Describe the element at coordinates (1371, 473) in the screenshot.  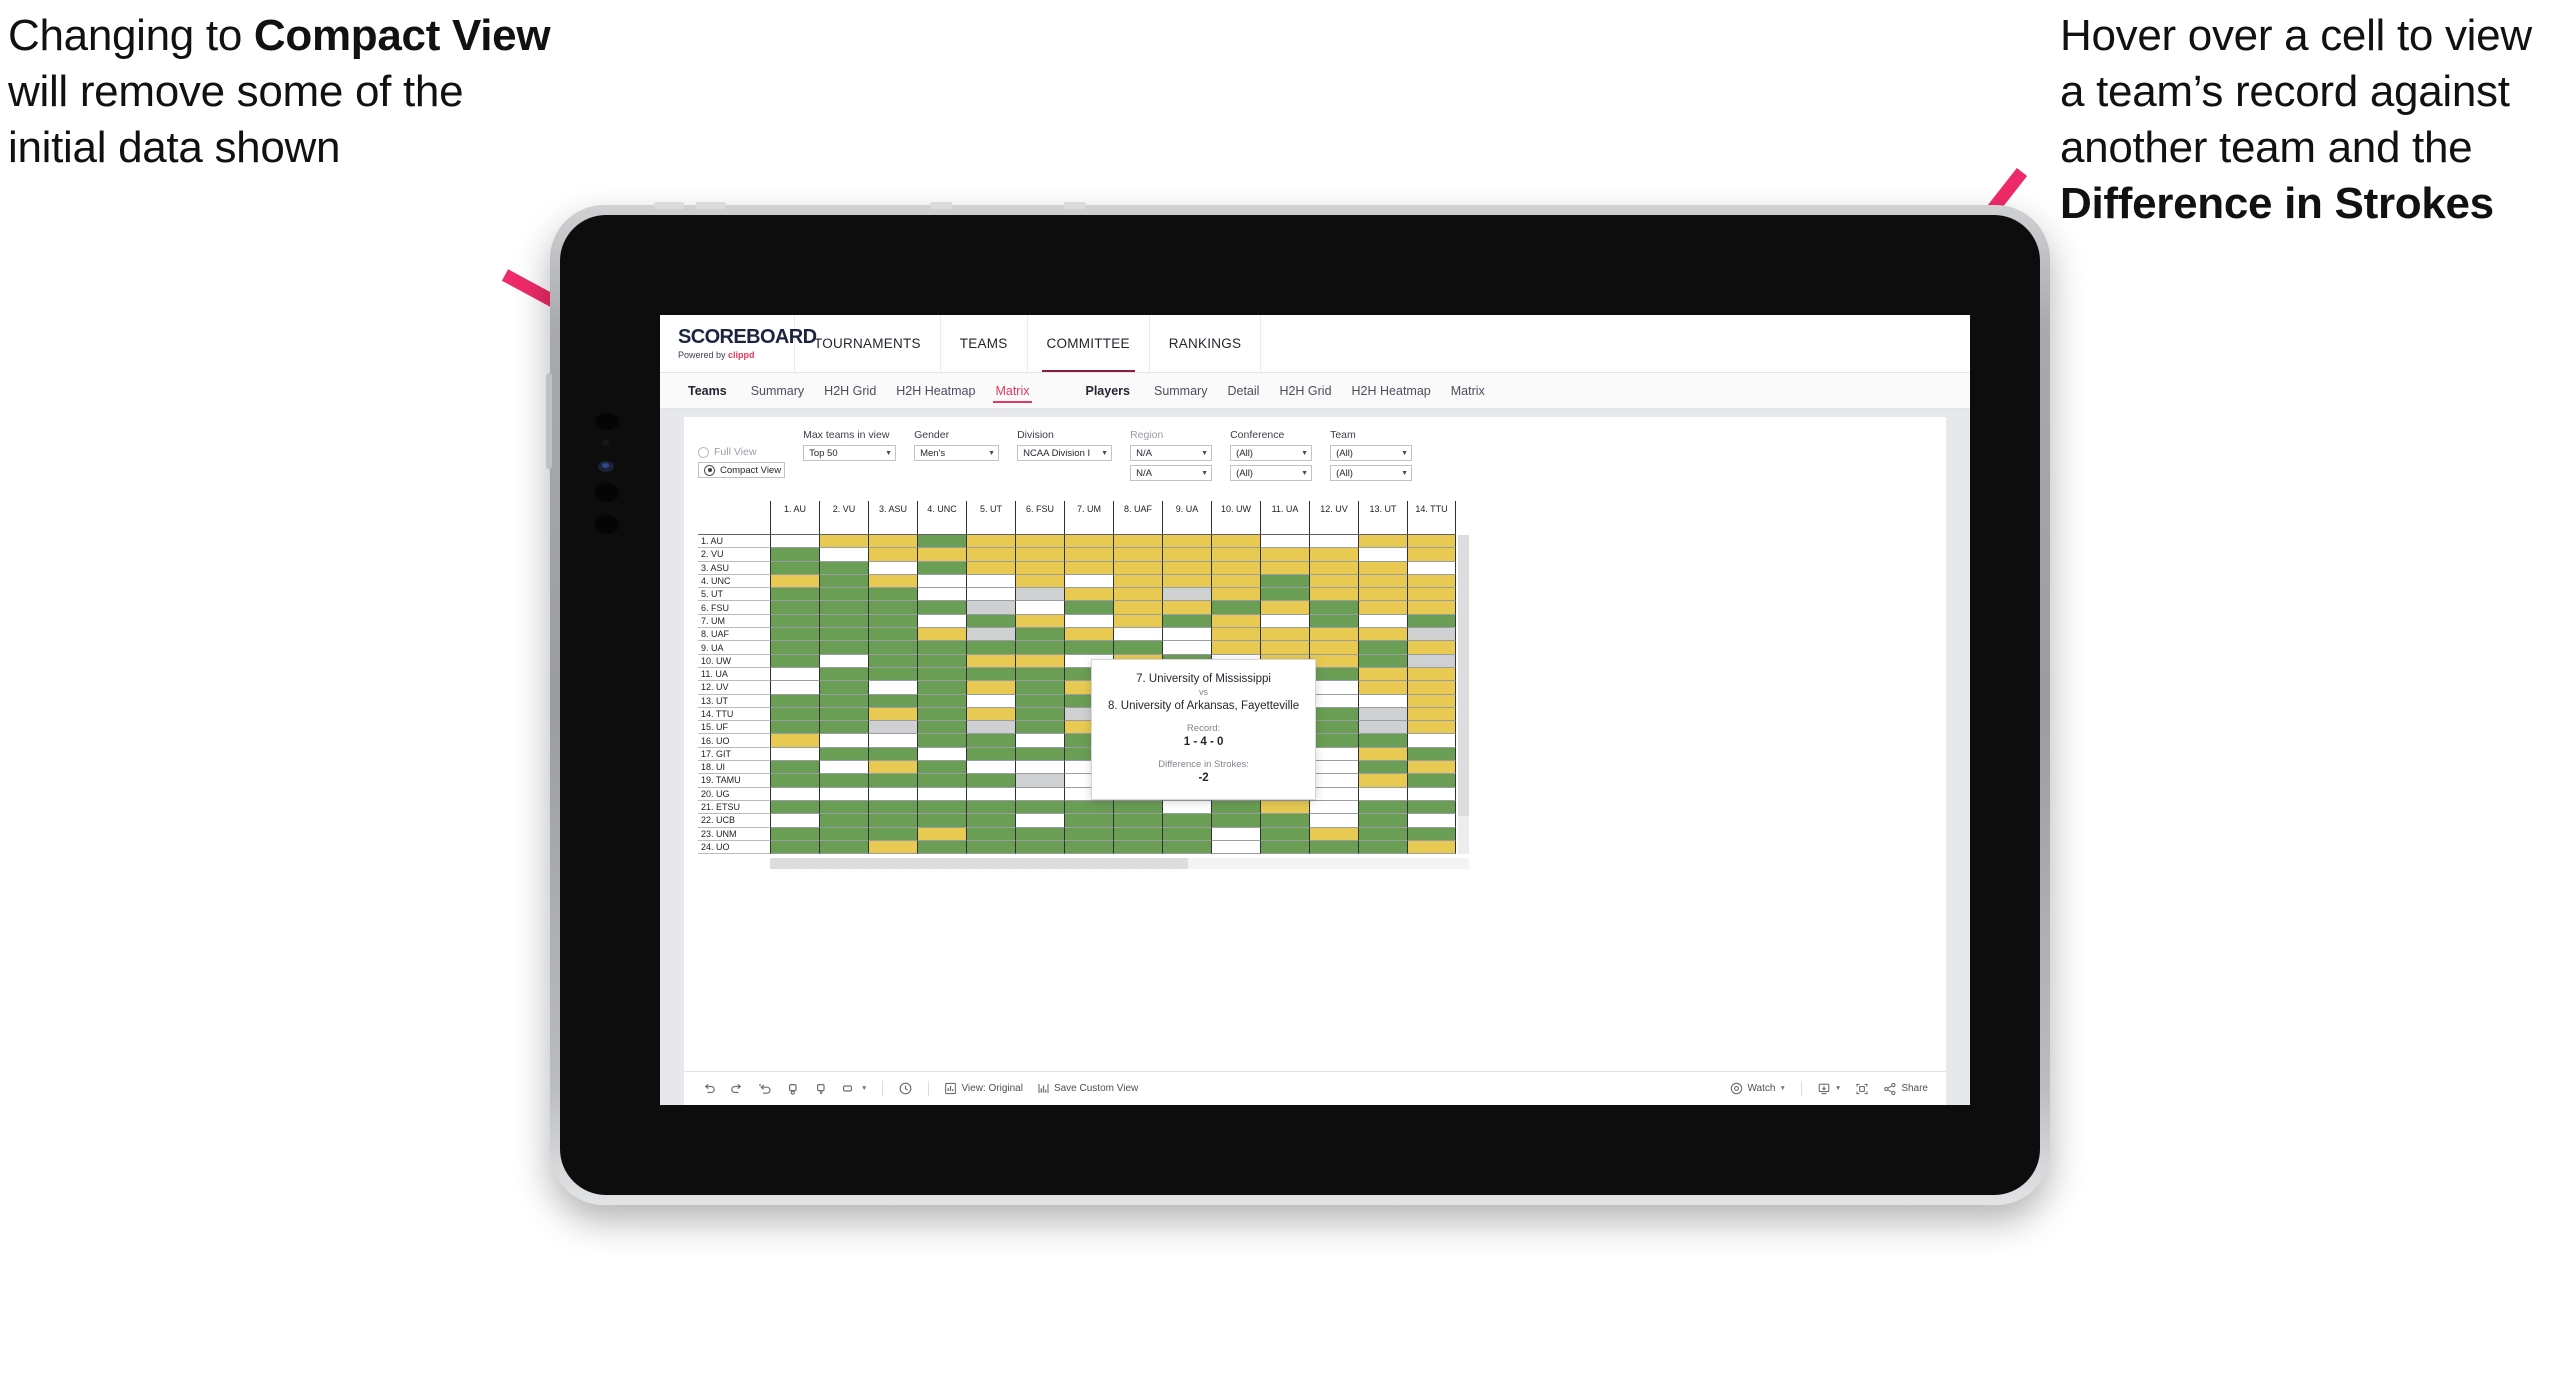
I see `team-select-2: (All) ▼` at that location.